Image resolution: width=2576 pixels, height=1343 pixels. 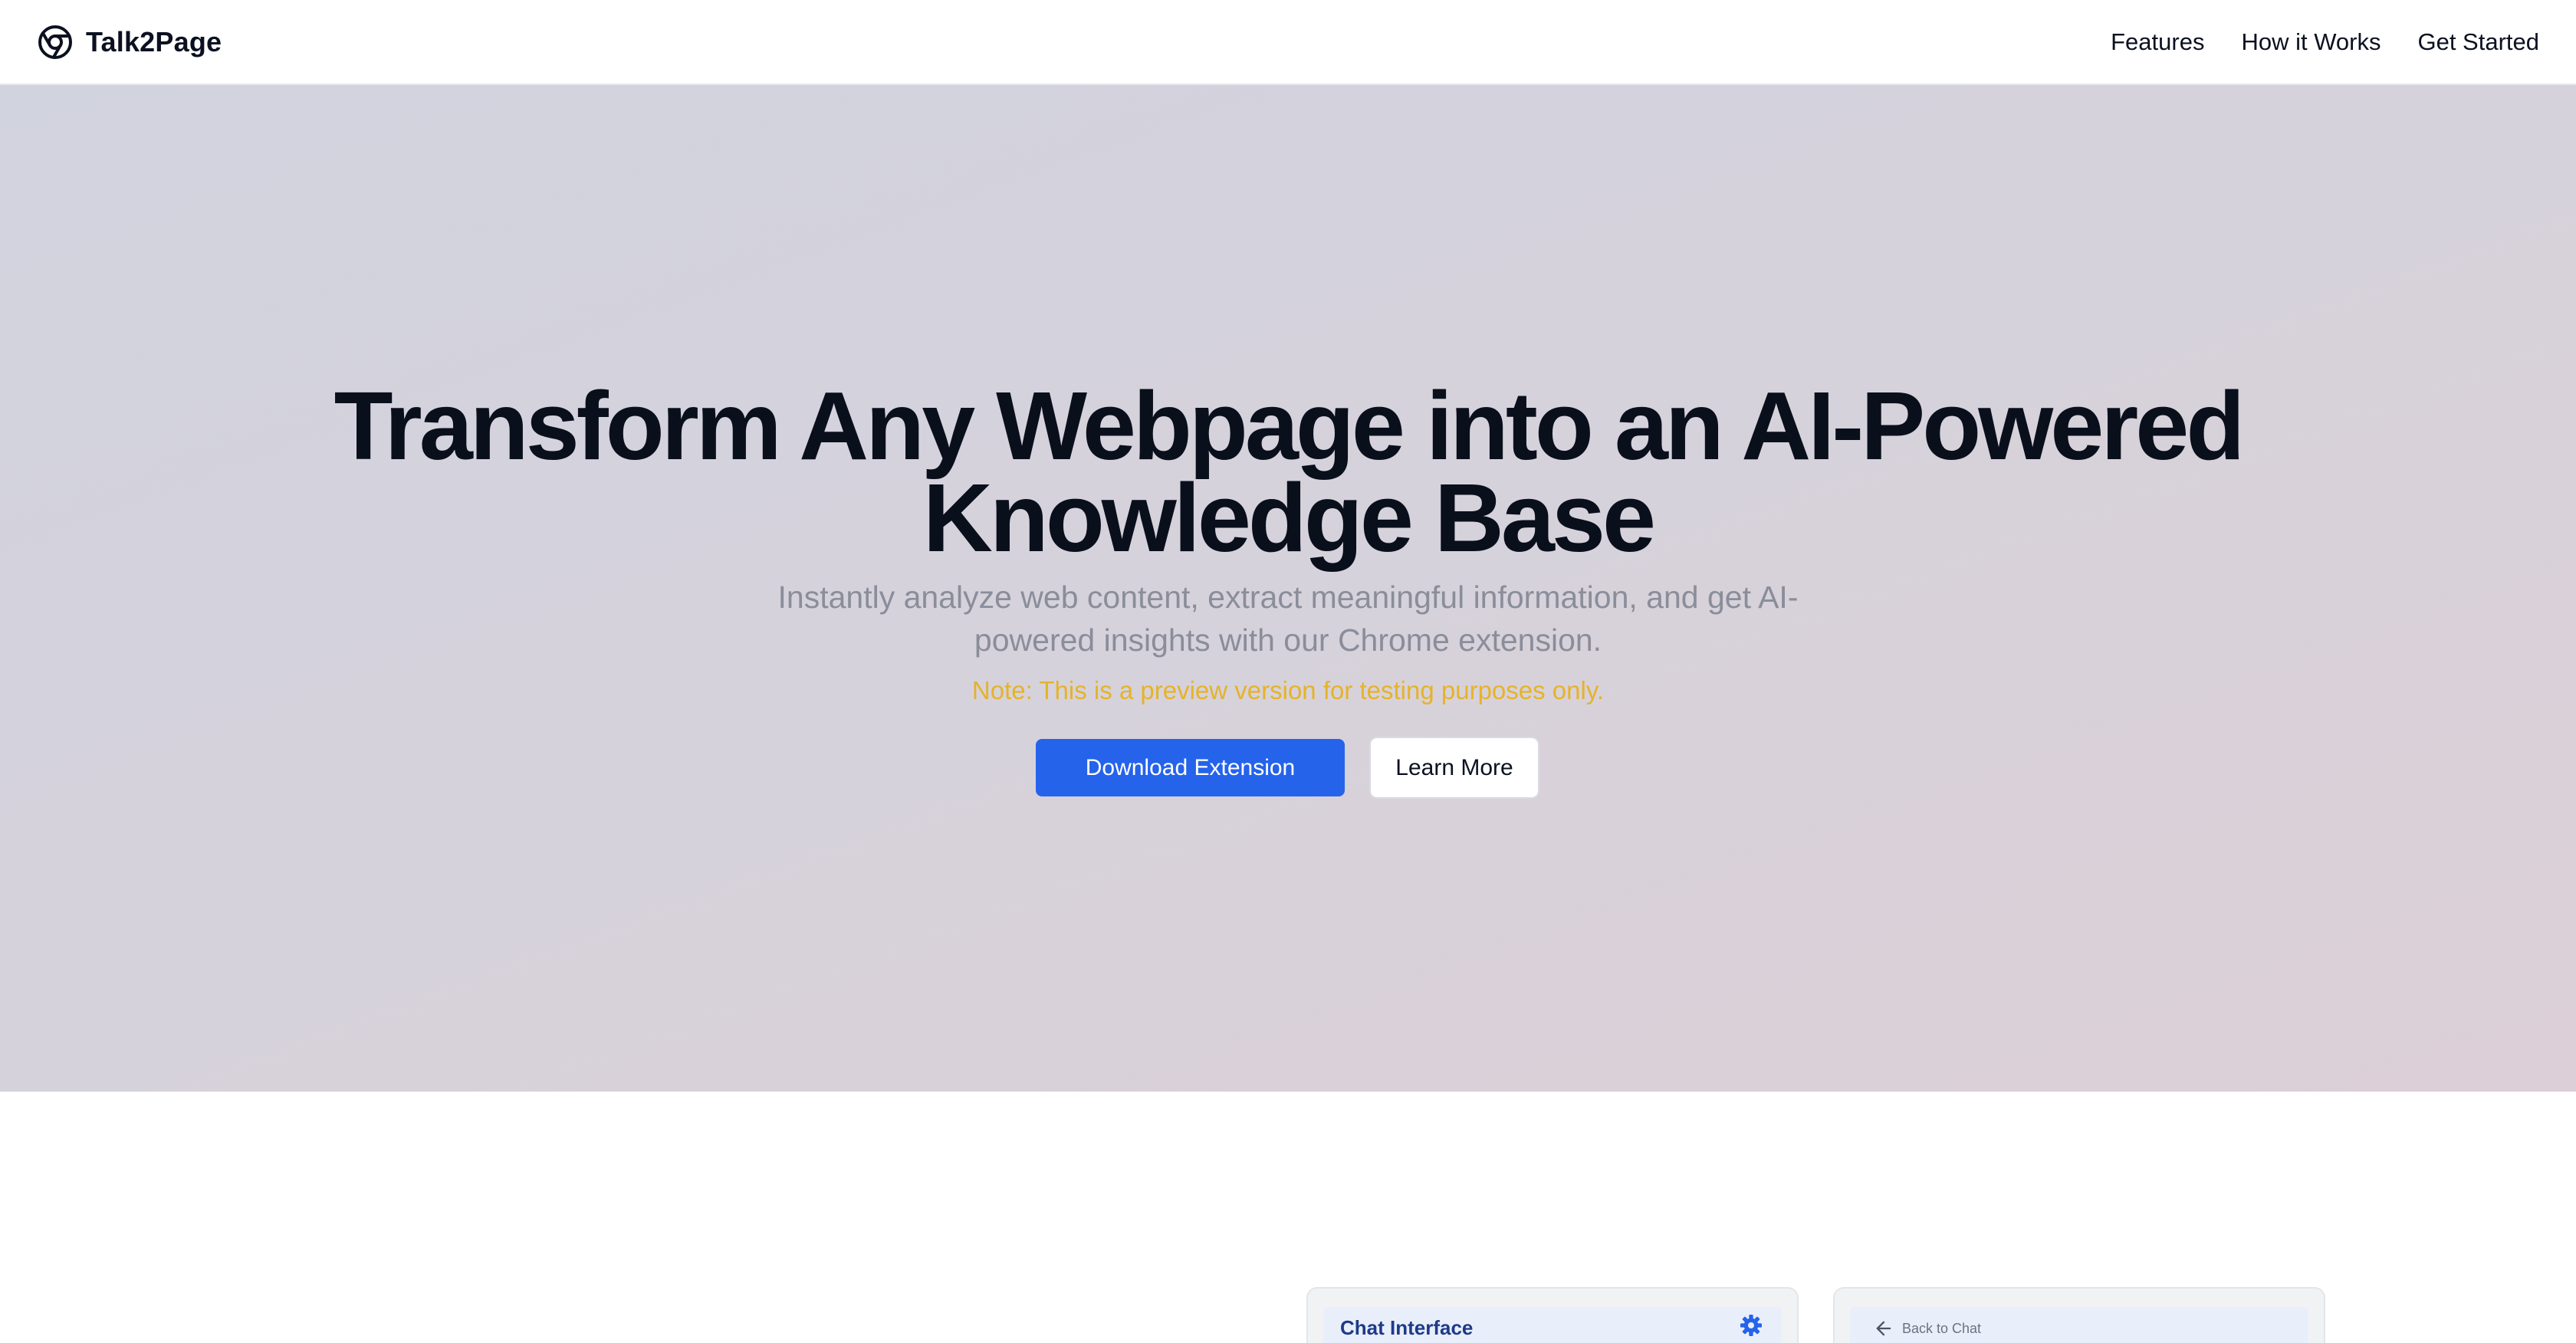 I want to click on brand: Talk2Page, so click(x=129, y=42).